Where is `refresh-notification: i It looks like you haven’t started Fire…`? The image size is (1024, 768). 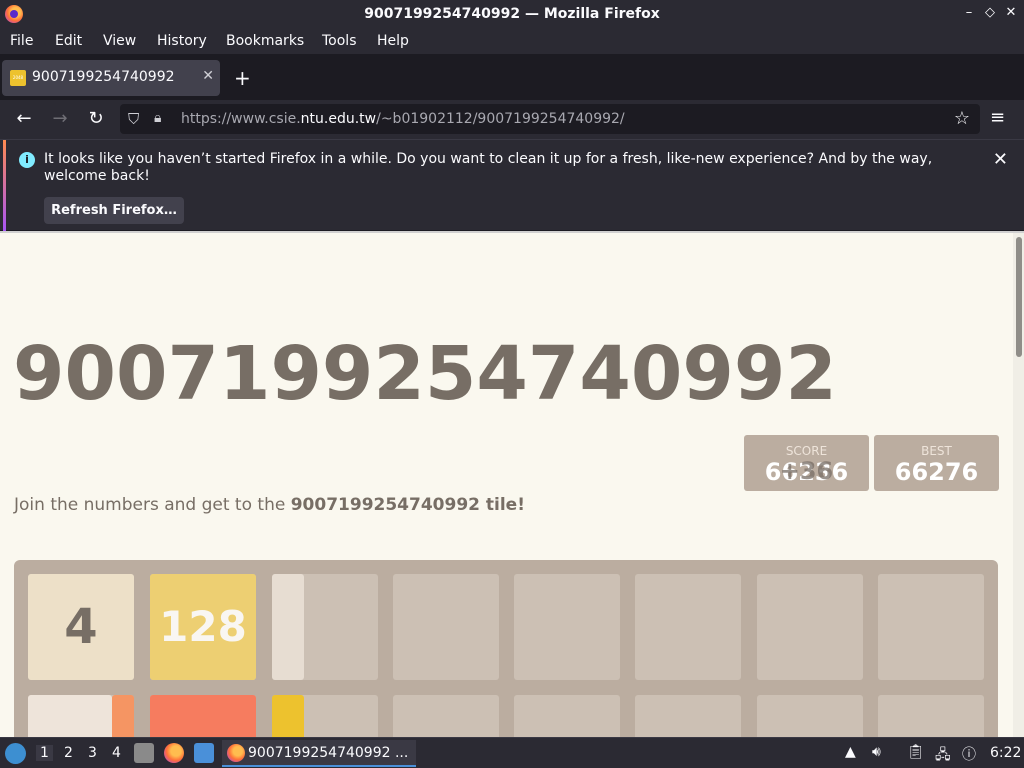 refresh-notification: i It looks like you haven’t started Fire… is located at coordinates (512, 185).